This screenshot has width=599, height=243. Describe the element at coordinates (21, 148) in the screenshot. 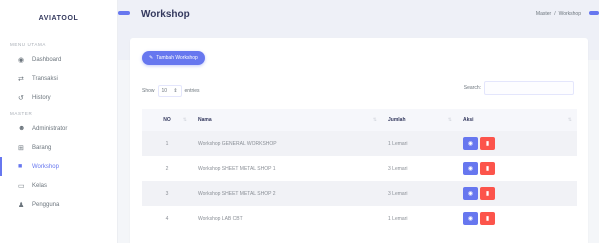

I see `sitemap-icon: ⊞` at that location.